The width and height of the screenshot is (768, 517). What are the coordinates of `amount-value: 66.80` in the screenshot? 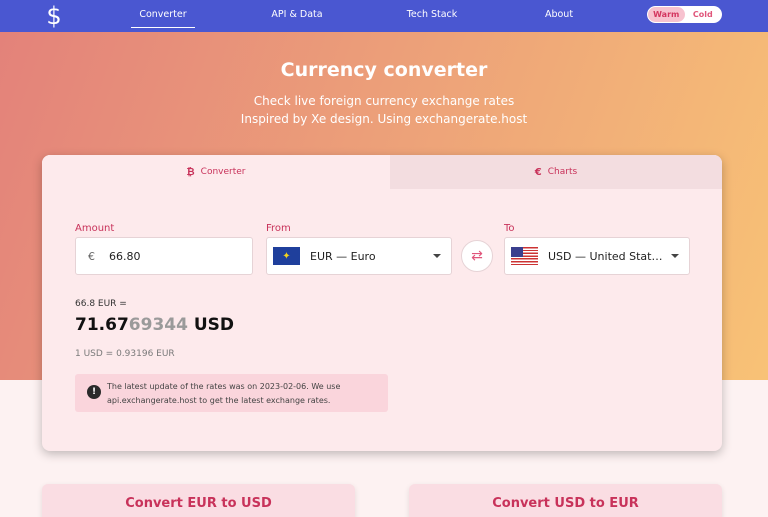 It's located at (125, 256).